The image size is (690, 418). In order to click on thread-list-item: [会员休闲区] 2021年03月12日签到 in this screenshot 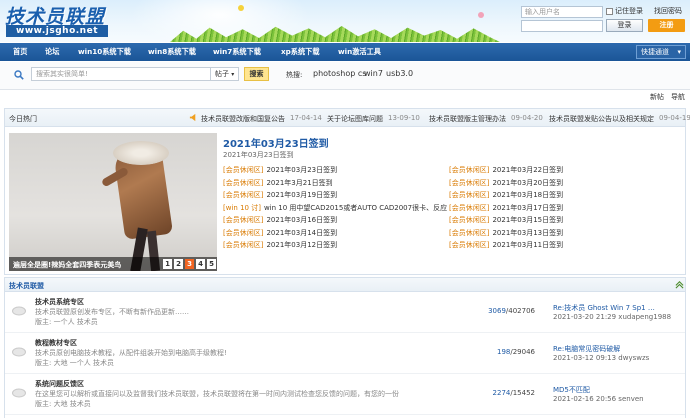, I will do `click(280, 245)`.